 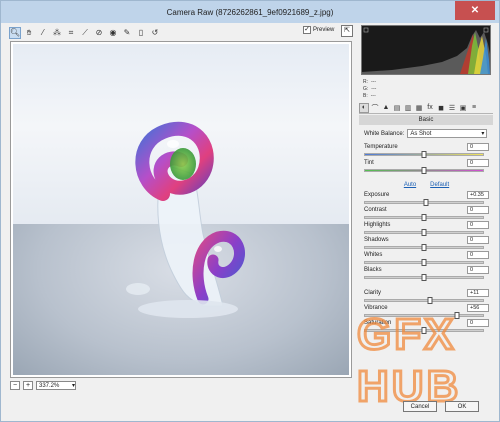 I want to click on panel-menu-icon: ≡, so click(x=474, y=108).